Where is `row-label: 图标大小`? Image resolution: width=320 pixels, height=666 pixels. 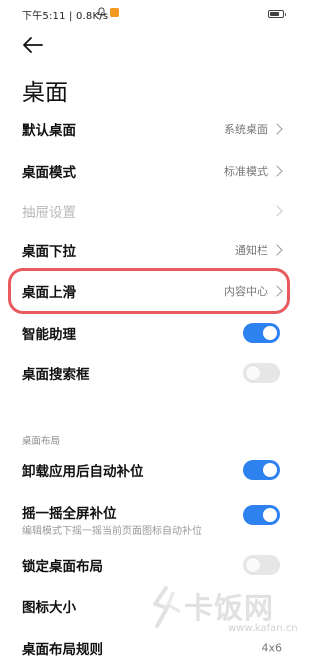 row-label: 图标大小 is located at coordinates (49, 608).